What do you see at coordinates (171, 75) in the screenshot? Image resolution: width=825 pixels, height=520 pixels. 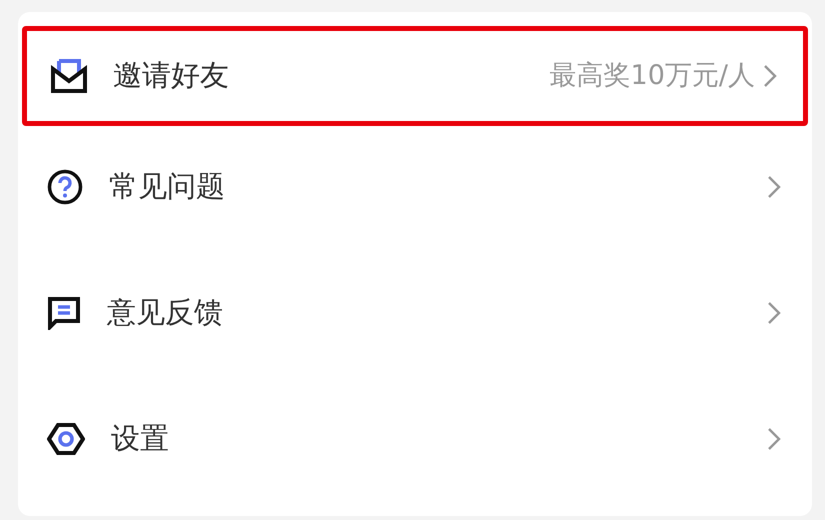 I see `menu-label: 邀请好友` at bounding box center [171, 75].